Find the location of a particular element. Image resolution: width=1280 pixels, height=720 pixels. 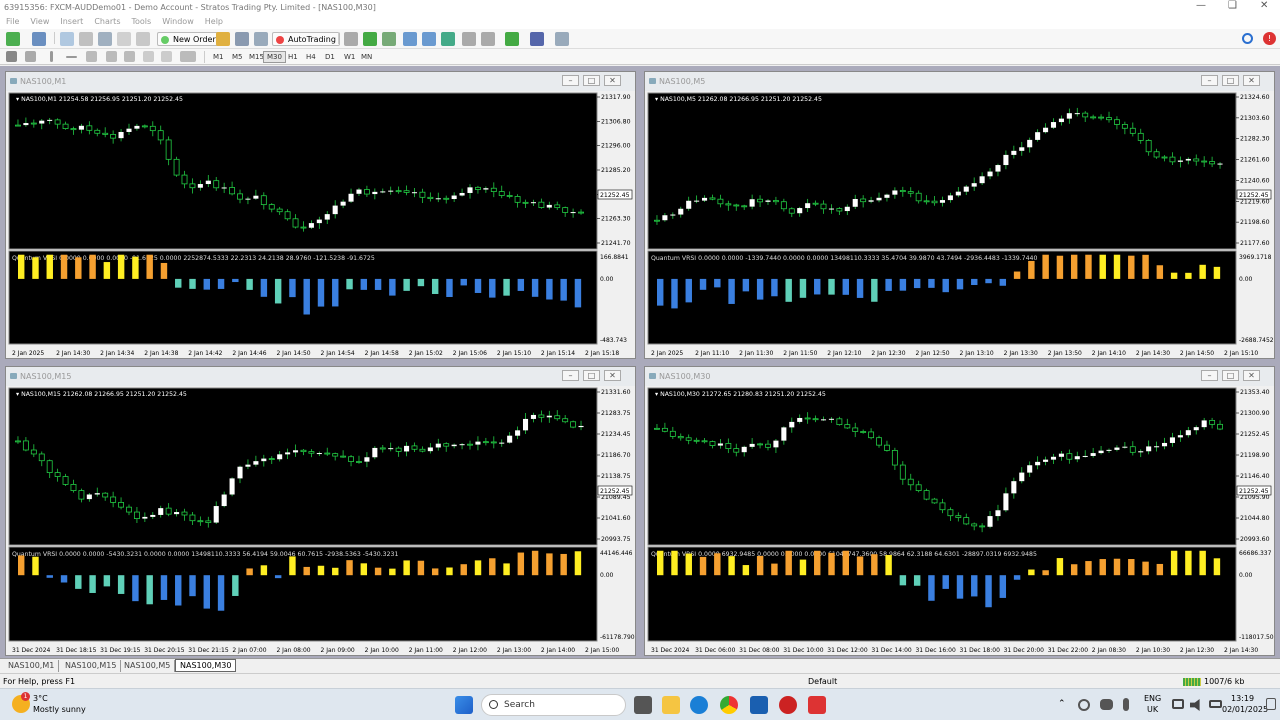

terminal-icon is located at coordinates (124, 39).